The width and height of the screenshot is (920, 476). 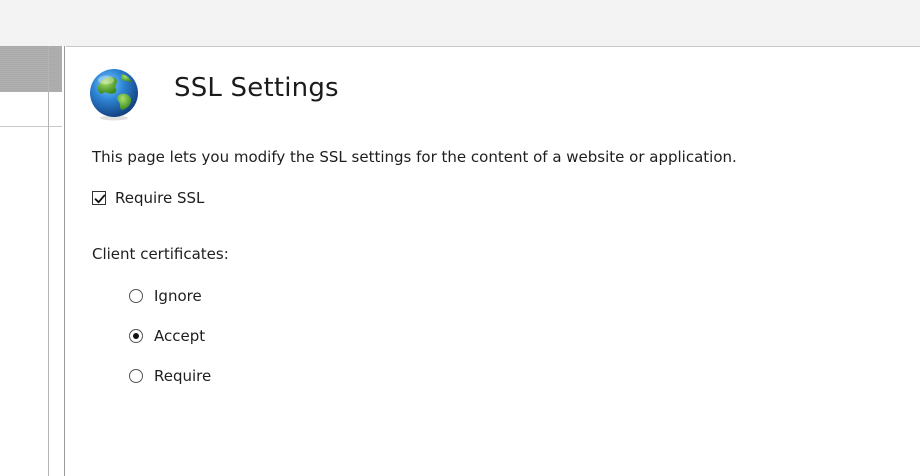 I want to click on accept-radio, so click(x=136, y=336).